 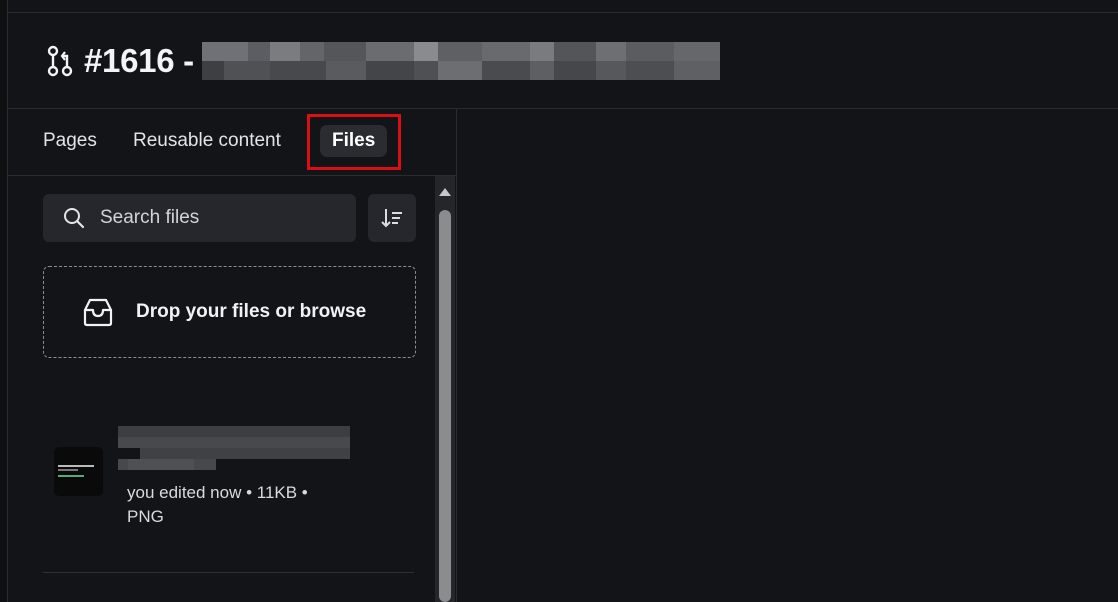 What do you see at coordinates (460, 61) in the screenshot?
I see `redacted-title` at bounding box center [460, 61].